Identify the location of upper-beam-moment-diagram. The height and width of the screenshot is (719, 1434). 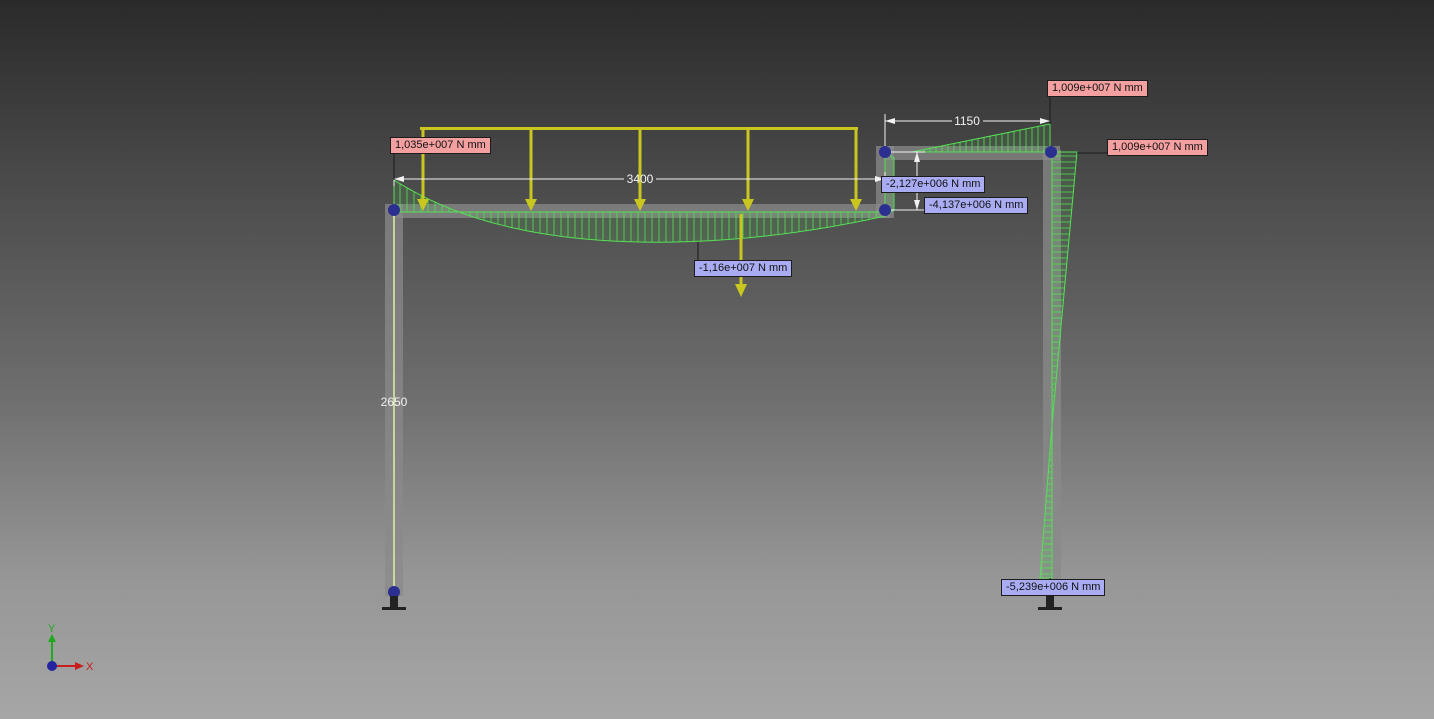
(981, 138).